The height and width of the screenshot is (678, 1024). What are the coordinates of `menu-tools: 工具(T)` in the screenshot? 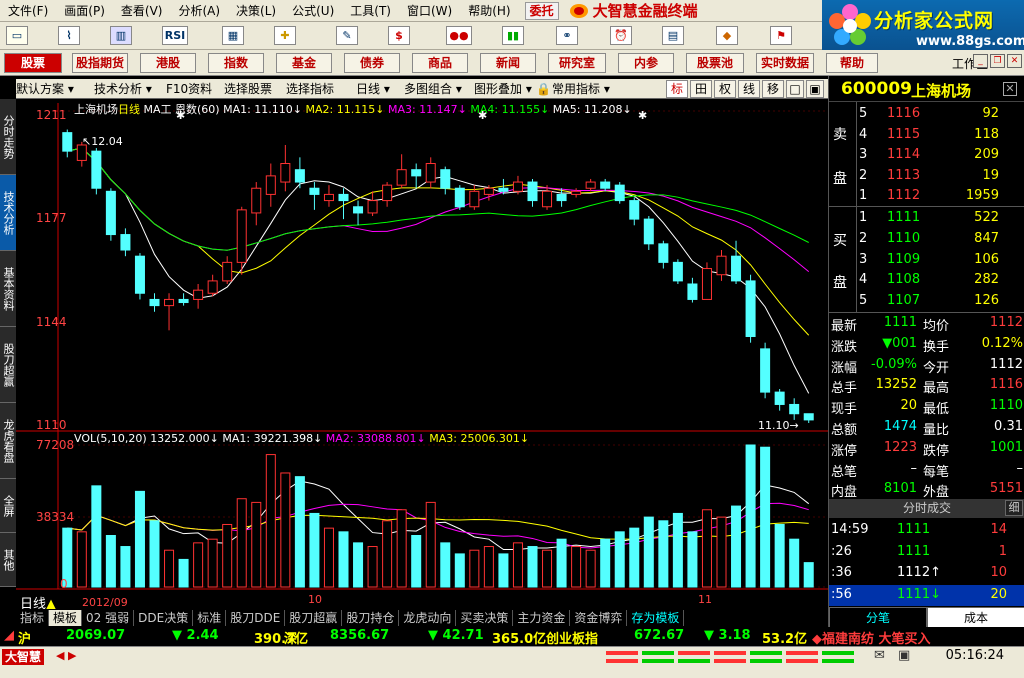 It's located at (370, 11).